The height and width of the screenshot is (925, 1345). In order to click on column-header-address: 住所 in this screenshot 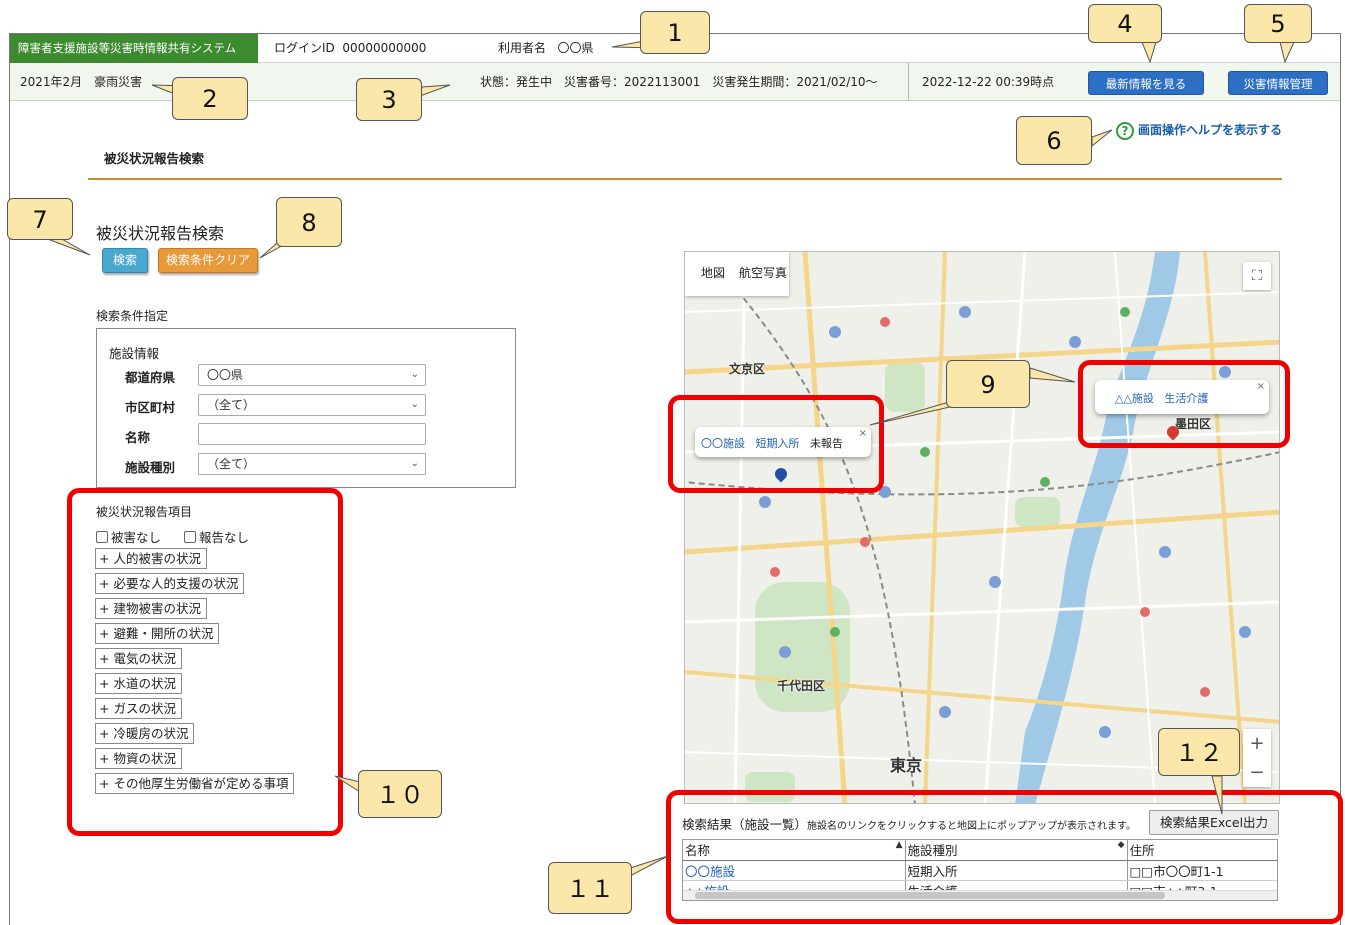, I will do `click(1202, 850)`.